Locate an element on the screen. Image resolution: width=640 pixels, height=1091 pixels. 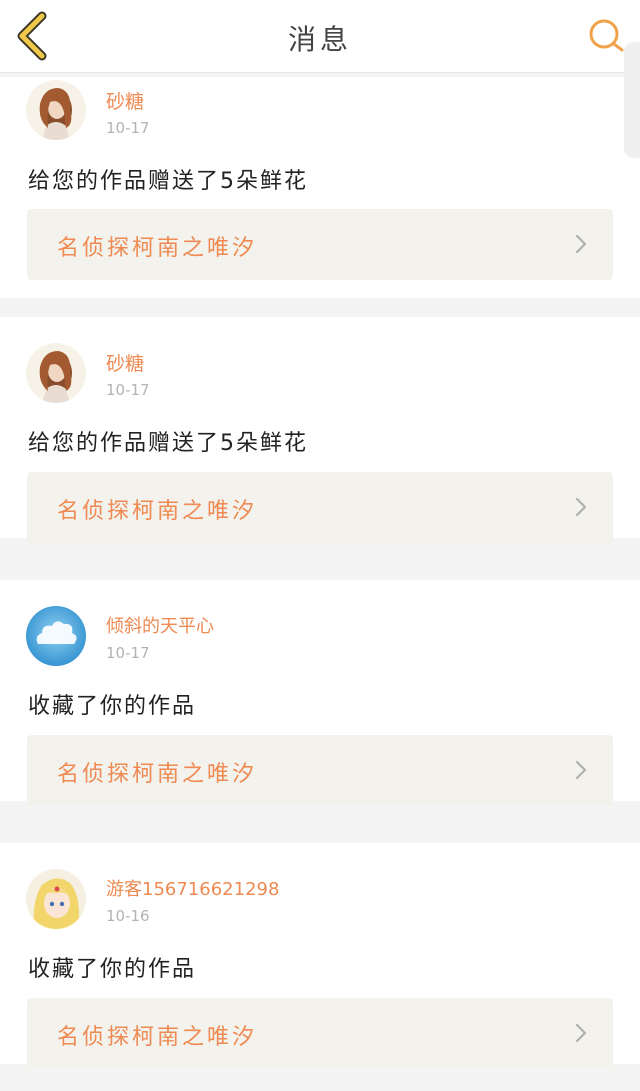
search-button is located at coordinates (606, 36).